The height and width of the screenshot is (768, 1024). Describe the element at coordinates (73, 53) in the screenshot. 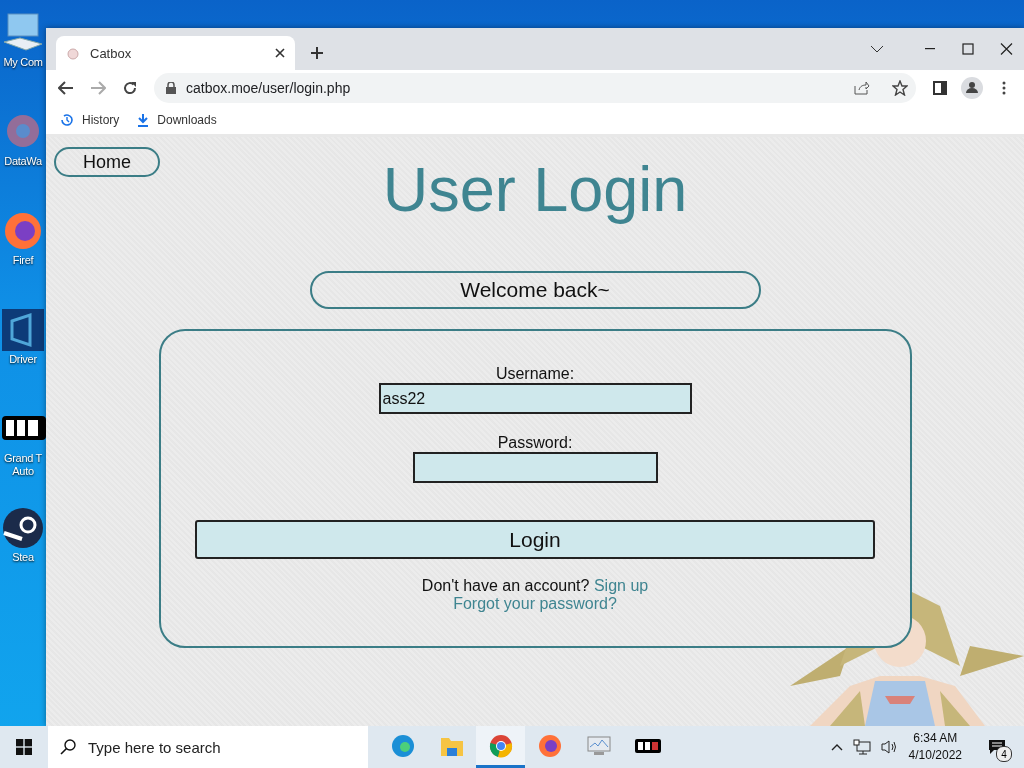

I see `cat-favicon` at that location.